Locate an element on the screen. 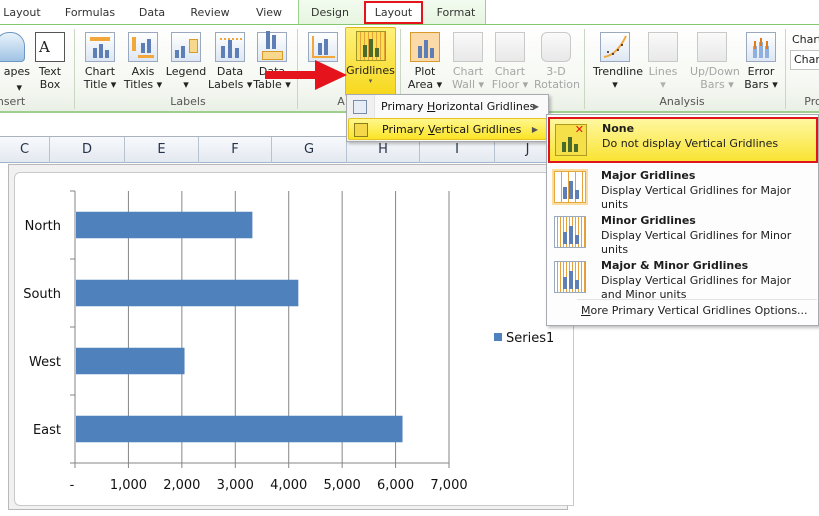 This screenshot has height=516, width=819. error-bars-button: Error Bars ▾ is located at coordinates (761, 60).